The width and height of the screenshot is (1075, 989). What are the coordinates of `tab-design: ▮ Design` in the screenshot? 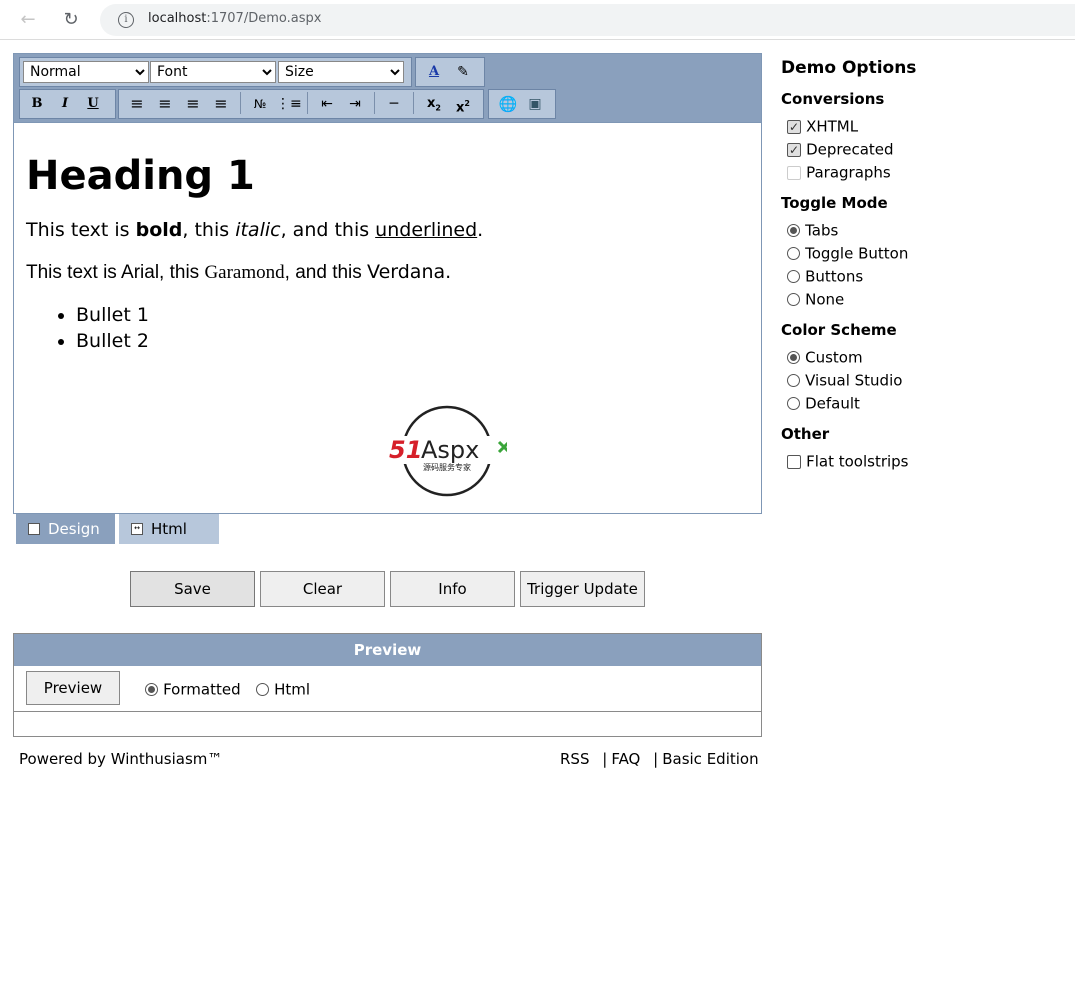 It's located at (65, 529).